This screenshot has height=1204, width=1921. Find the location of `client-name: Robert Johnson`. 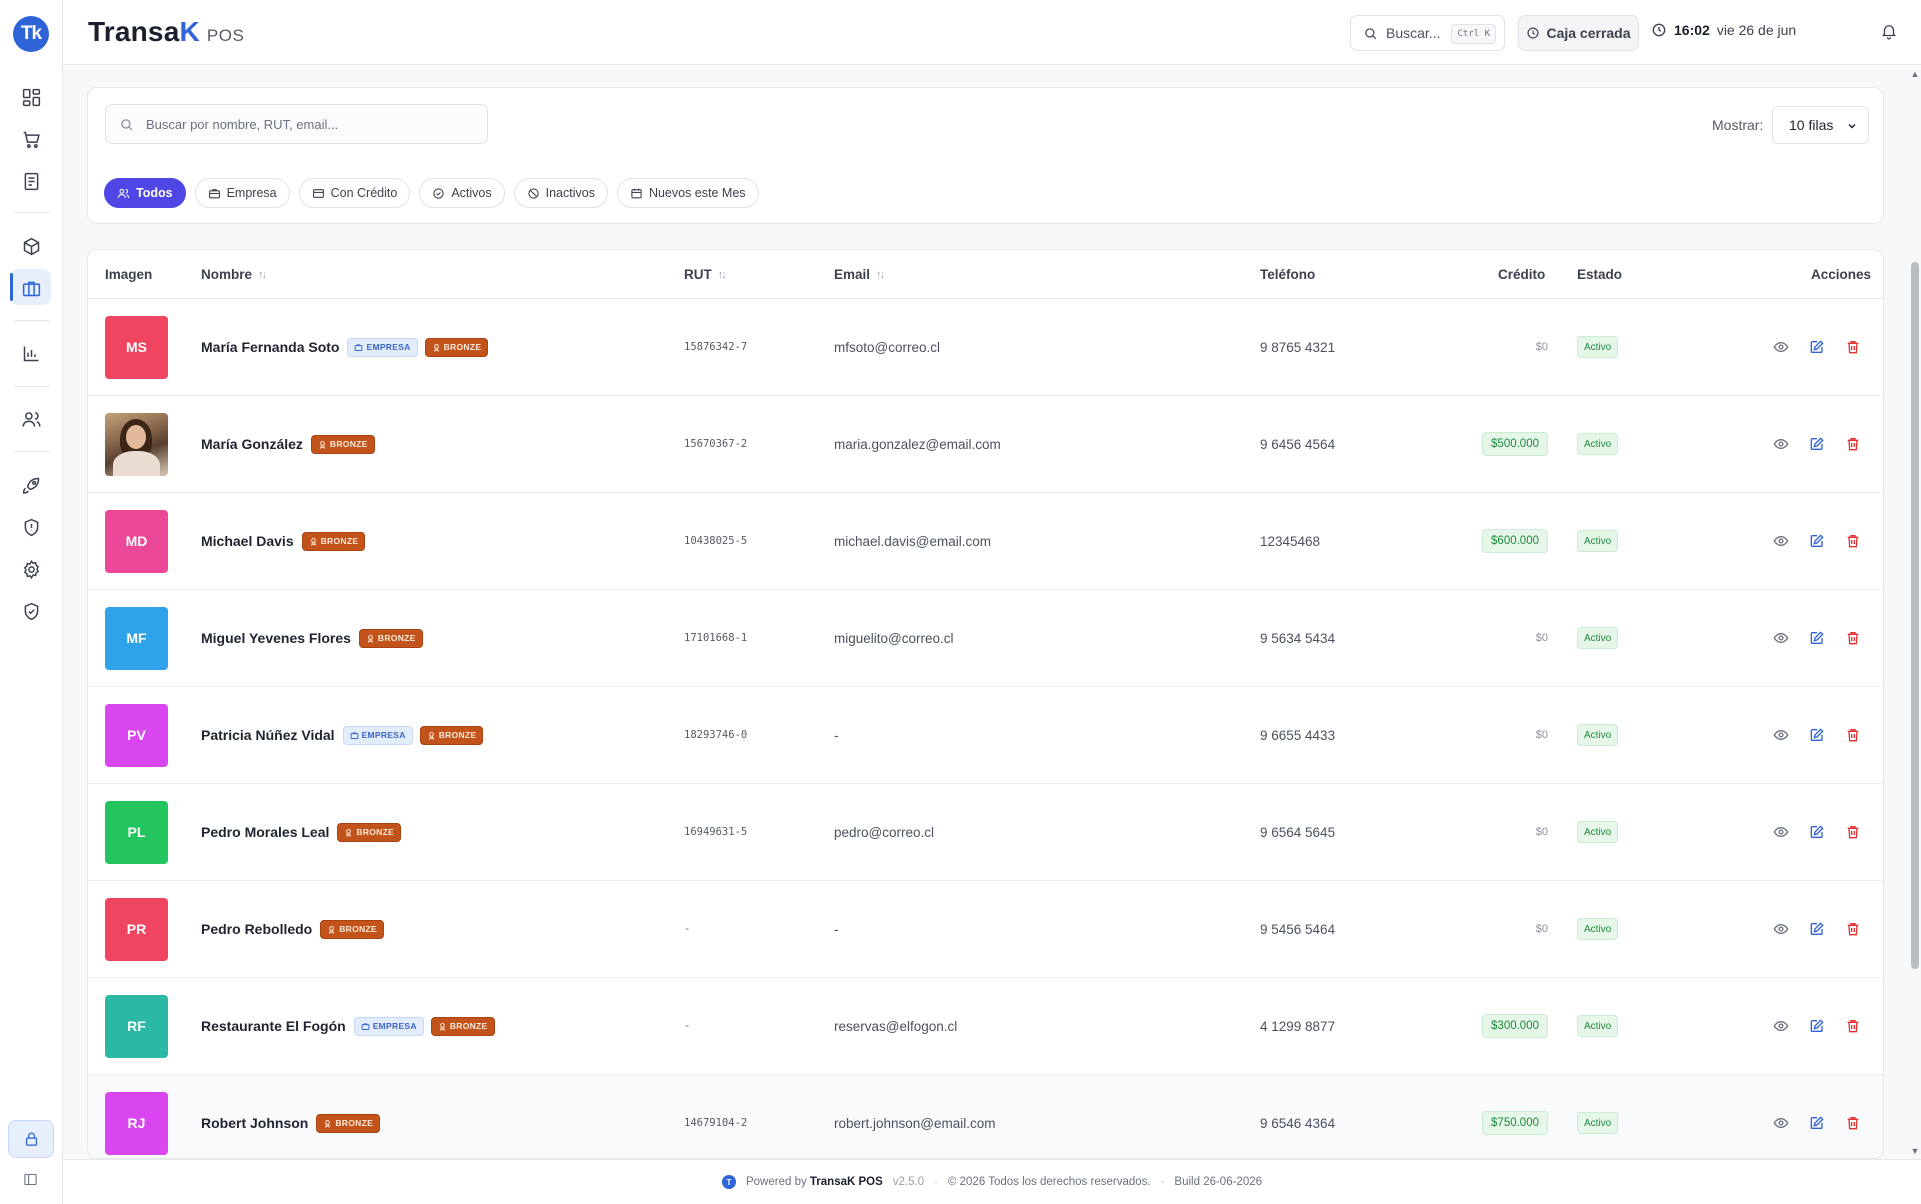

client-name: Robert Johnson is located at coordinates (254, 1123).